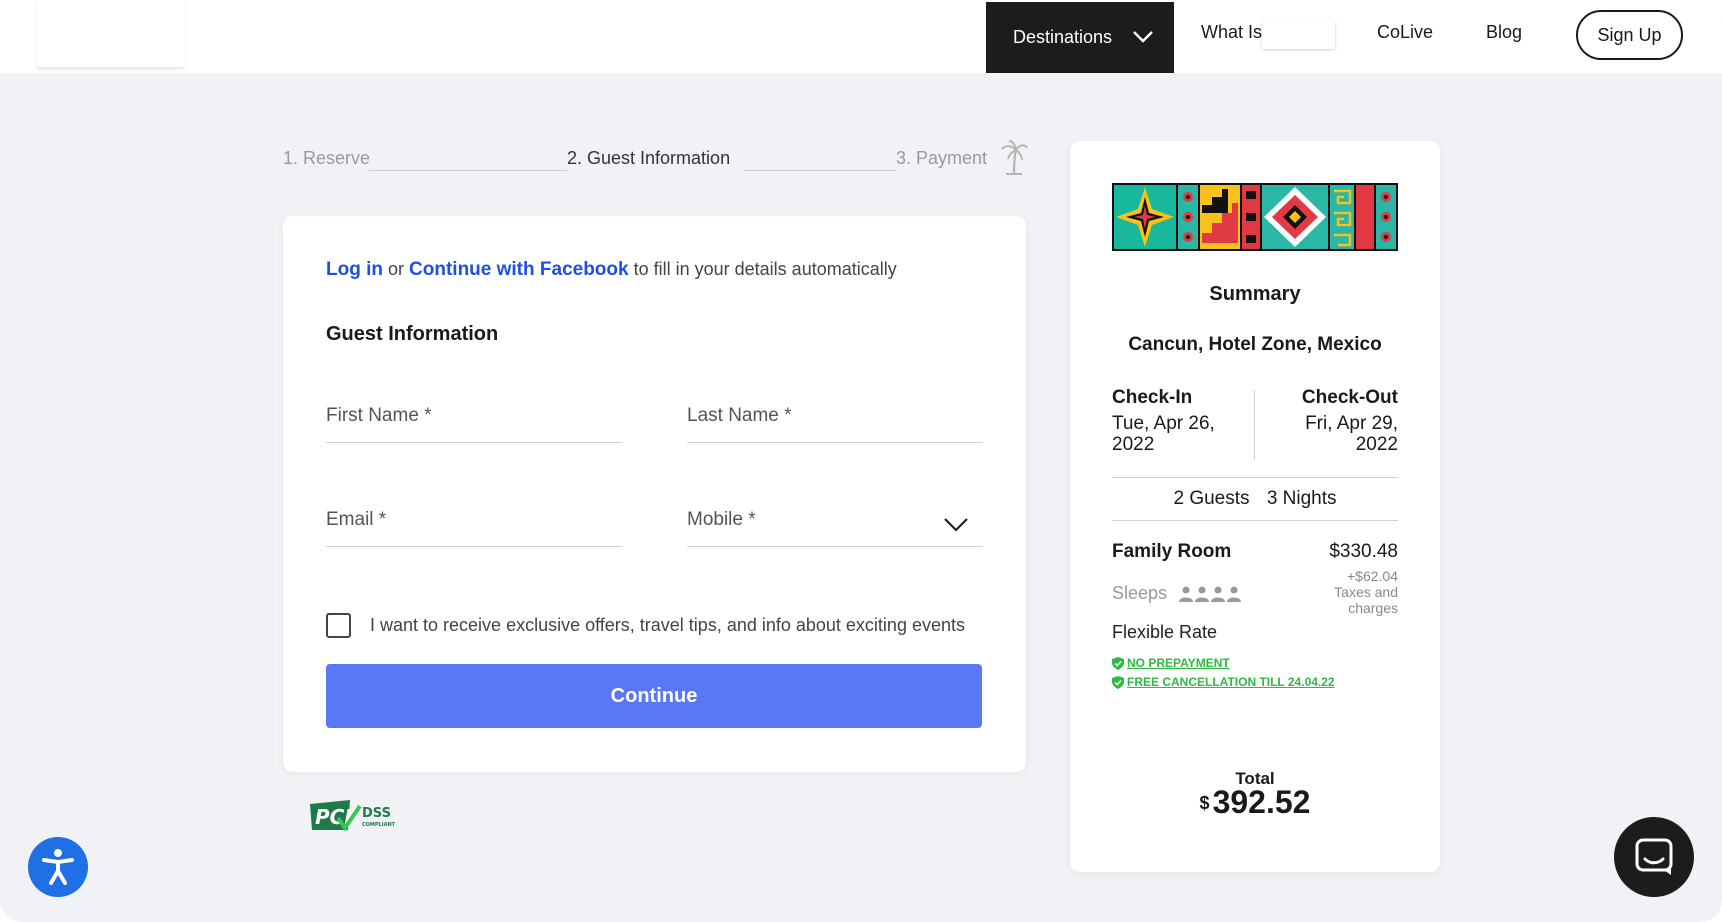 Image resolution: width=1722 pixels, height=922 pixels. What do you see at coordinates (358, 817) in the screenshot?
I see `pci-dss-compliant-badge: PCI DSS COMPLIANT` at bounding box center [358, 817].